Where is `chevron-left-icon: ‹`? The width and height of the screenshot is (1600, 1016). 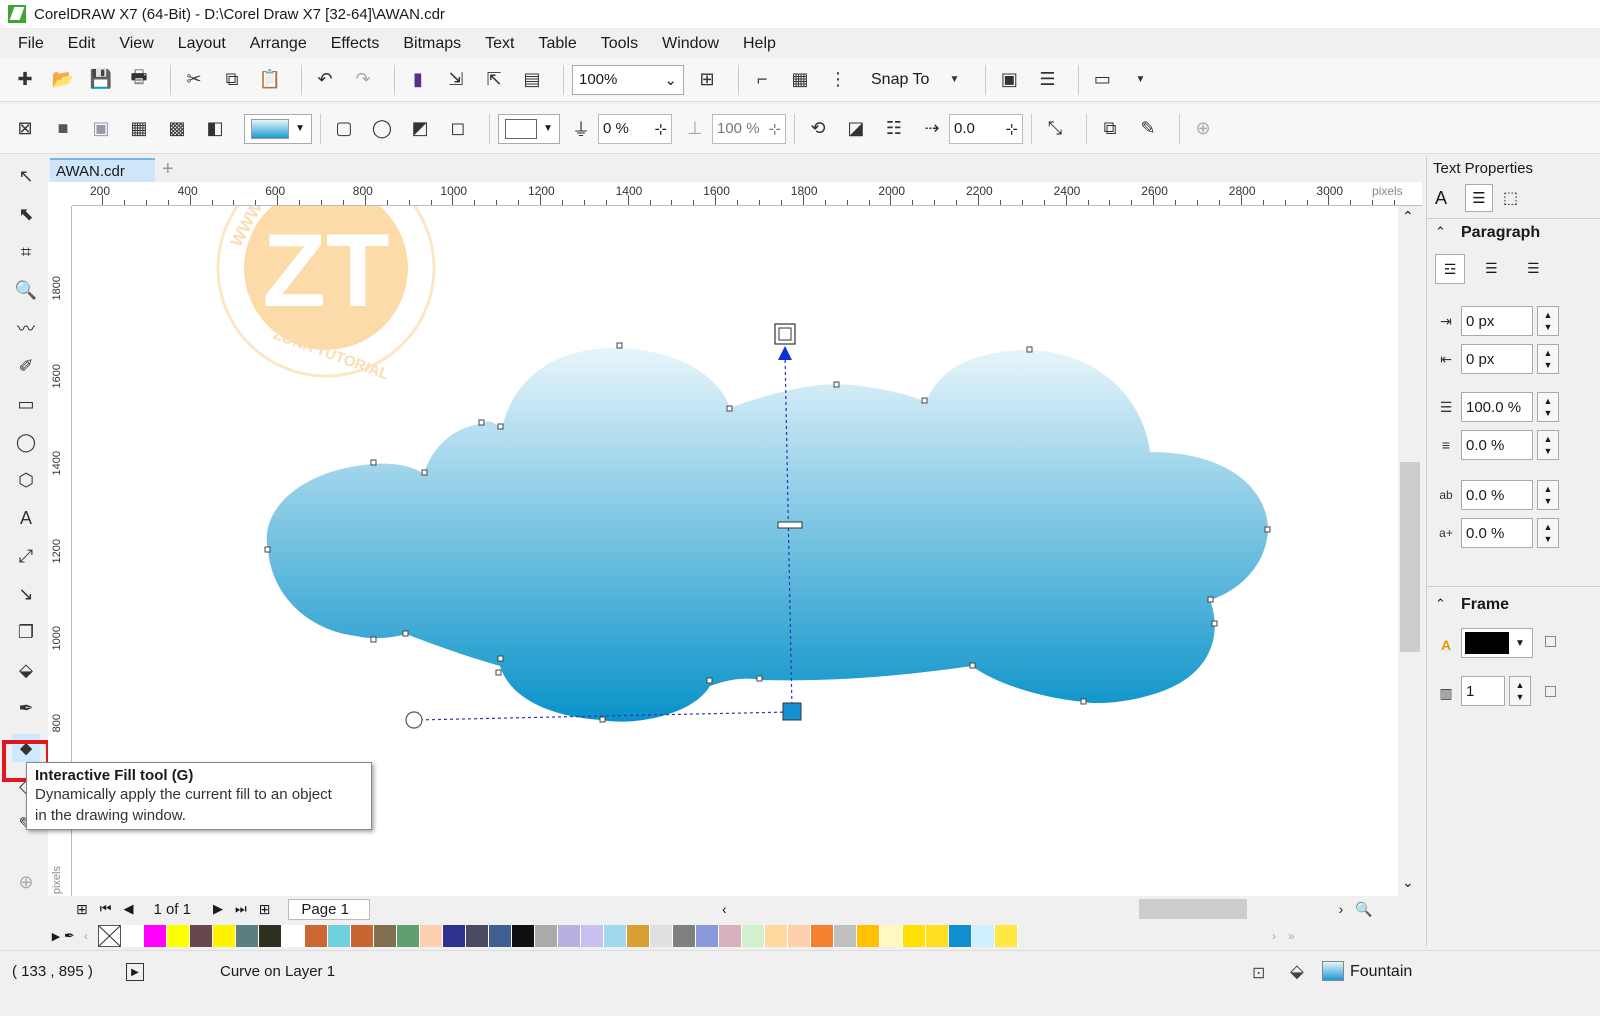
chevron-left-icon: ‹ is located at coordinates (91, 936).